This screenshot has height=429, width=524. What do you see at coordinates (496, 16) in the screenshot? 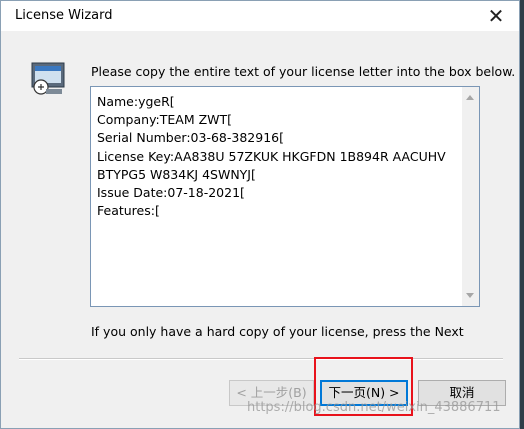
I see `close-icon: ✕` at bounding box center [496, 16].